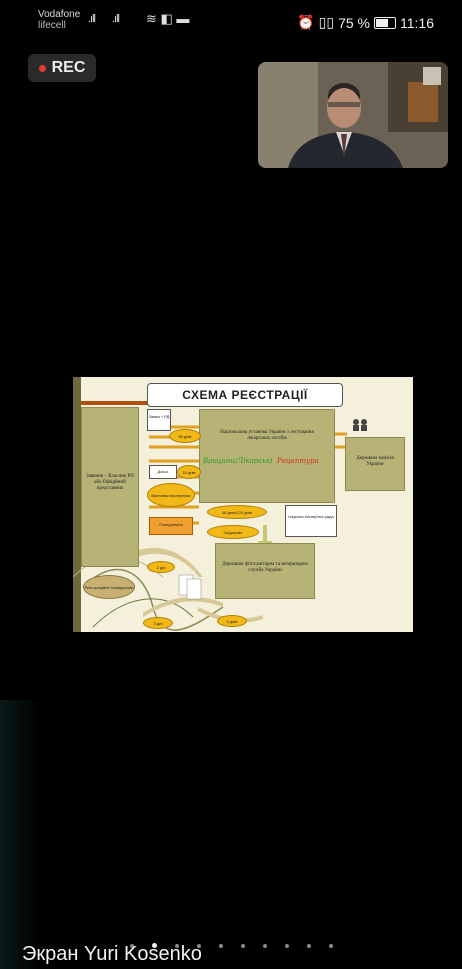 The height and width of the screenshot is (969, 462). I want to click on pill-3-days: 3 дні, so click(158, 623).